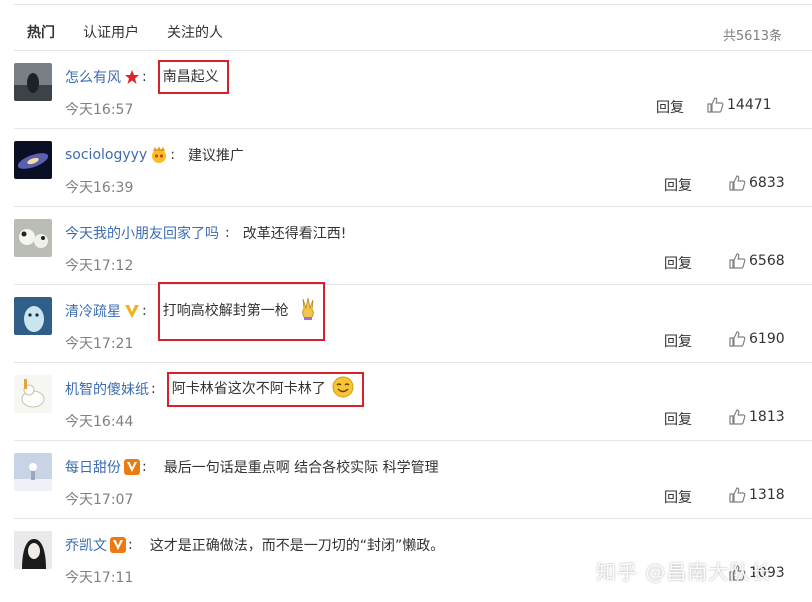 This screenshot has width=812, height=602. Describe the element at coordinates (413, 168) in the screenshot. I see `comment-item: sociologyyy : 建议推广 今天16:39 回复 6833` at that location.